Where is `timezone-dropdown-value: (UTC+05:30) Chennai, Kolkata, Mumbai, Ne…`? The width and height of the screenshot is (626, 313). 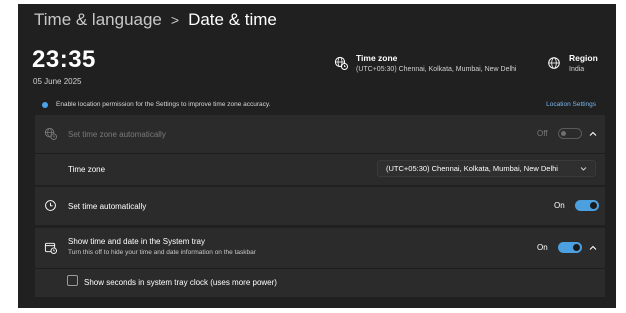
timezone-dropdown-value: (UTC+05:30) Chennai, Kolkata, Mumbai, Ne… is located at coordinates (472, 168).